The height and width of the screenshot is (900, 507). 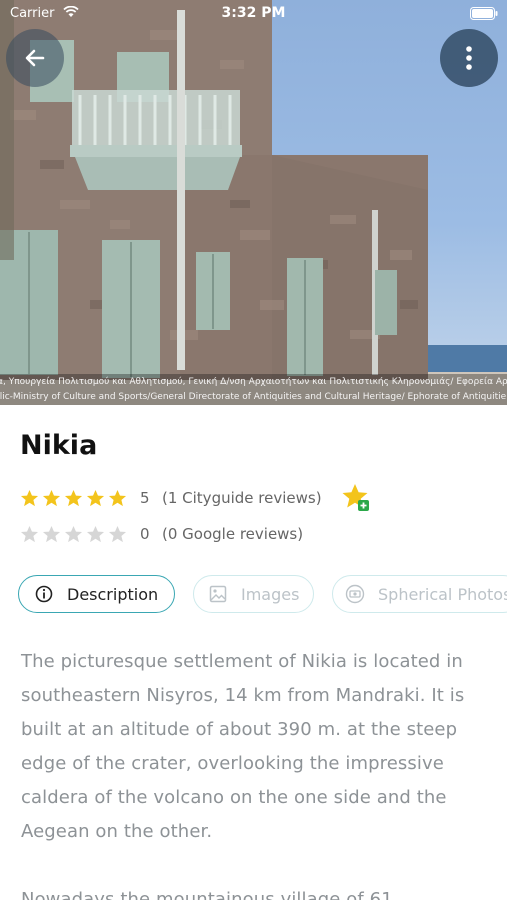 What do you see at coordinates (442, 594) in the screenshot?
I see `tab-spherical-photos-label: Spherical Photos` at bounding box center [442, 594].